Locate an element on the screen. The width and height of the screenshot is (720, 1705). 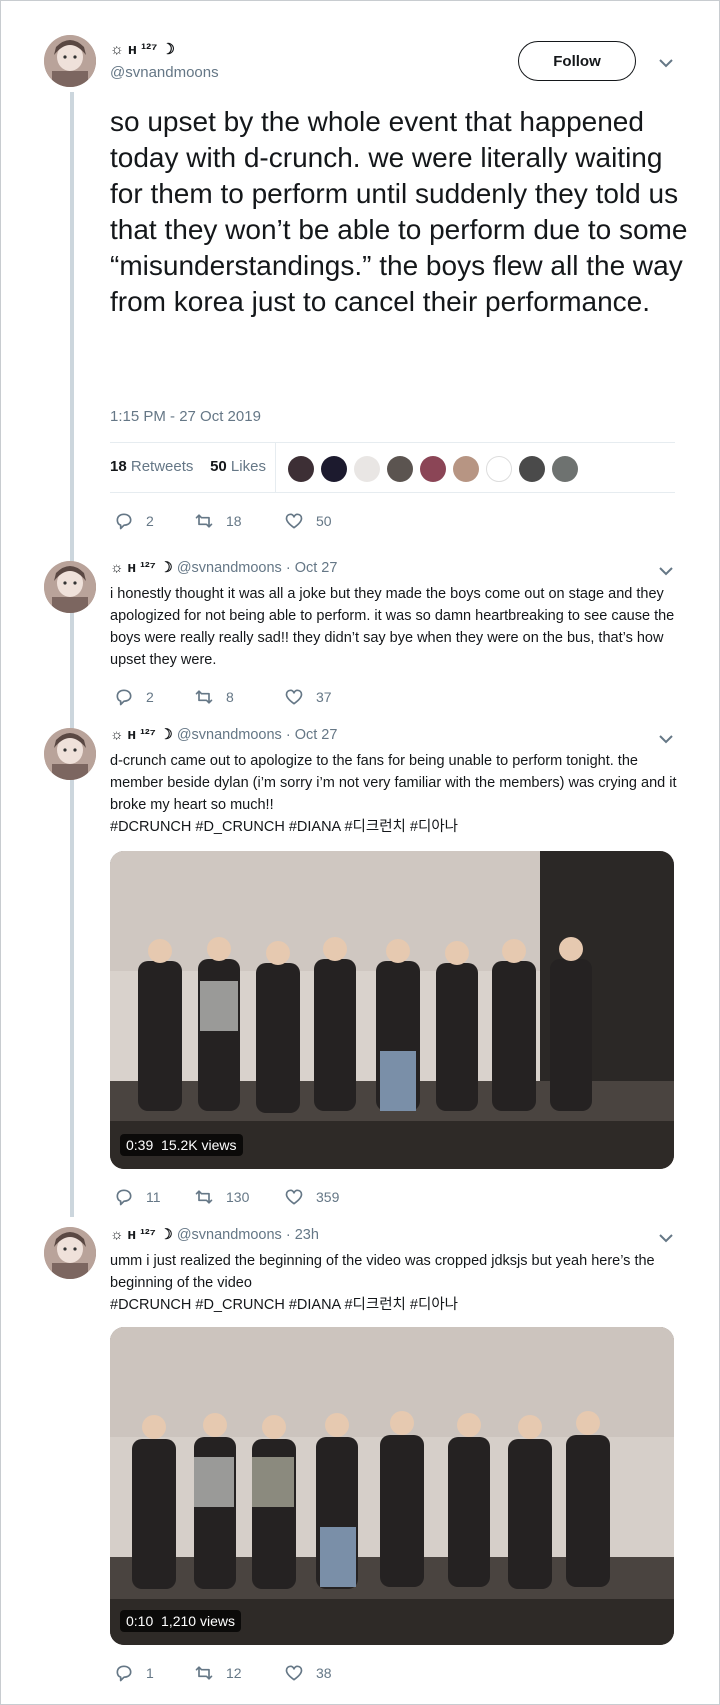
tweet-actions: 1 12 38 is located at coordinates (252, 1673).